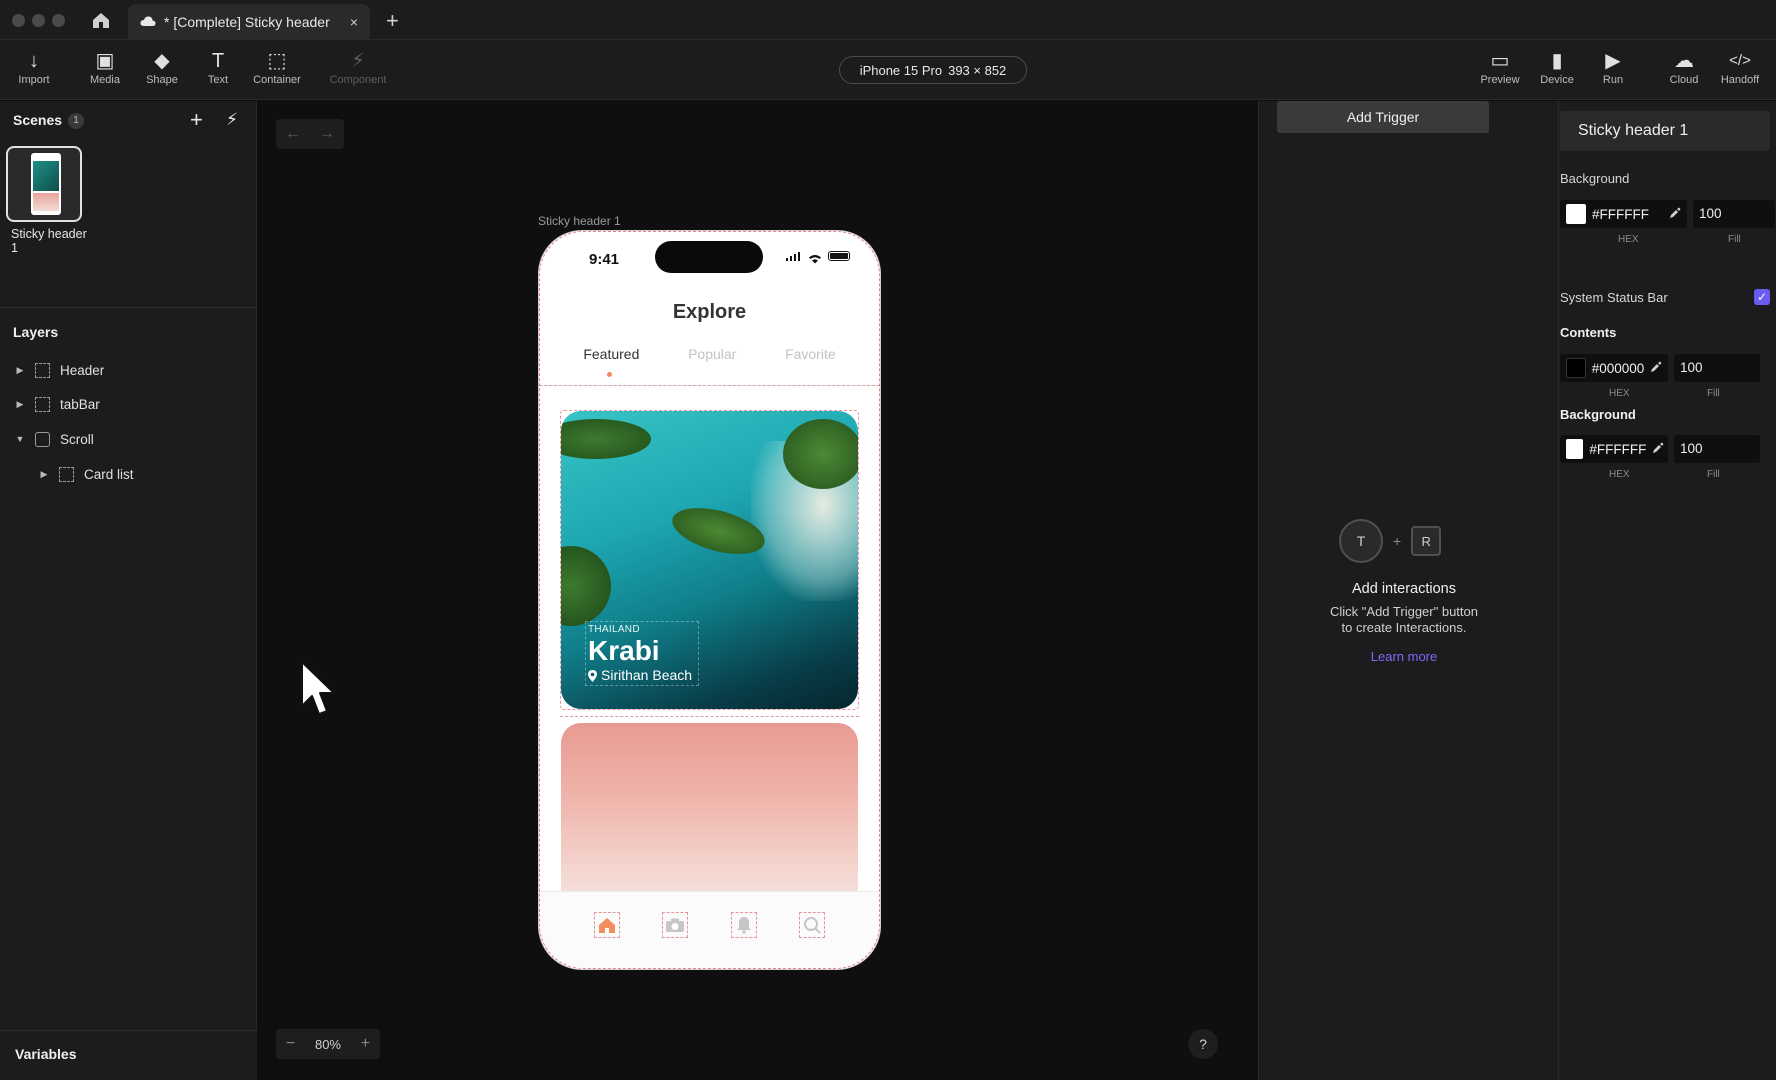 The image size is (1776, 1080). What do you see at coordinates (82, 370) in the screenshot?
I see `layer-label: Header` at bounding box center [82, 370].